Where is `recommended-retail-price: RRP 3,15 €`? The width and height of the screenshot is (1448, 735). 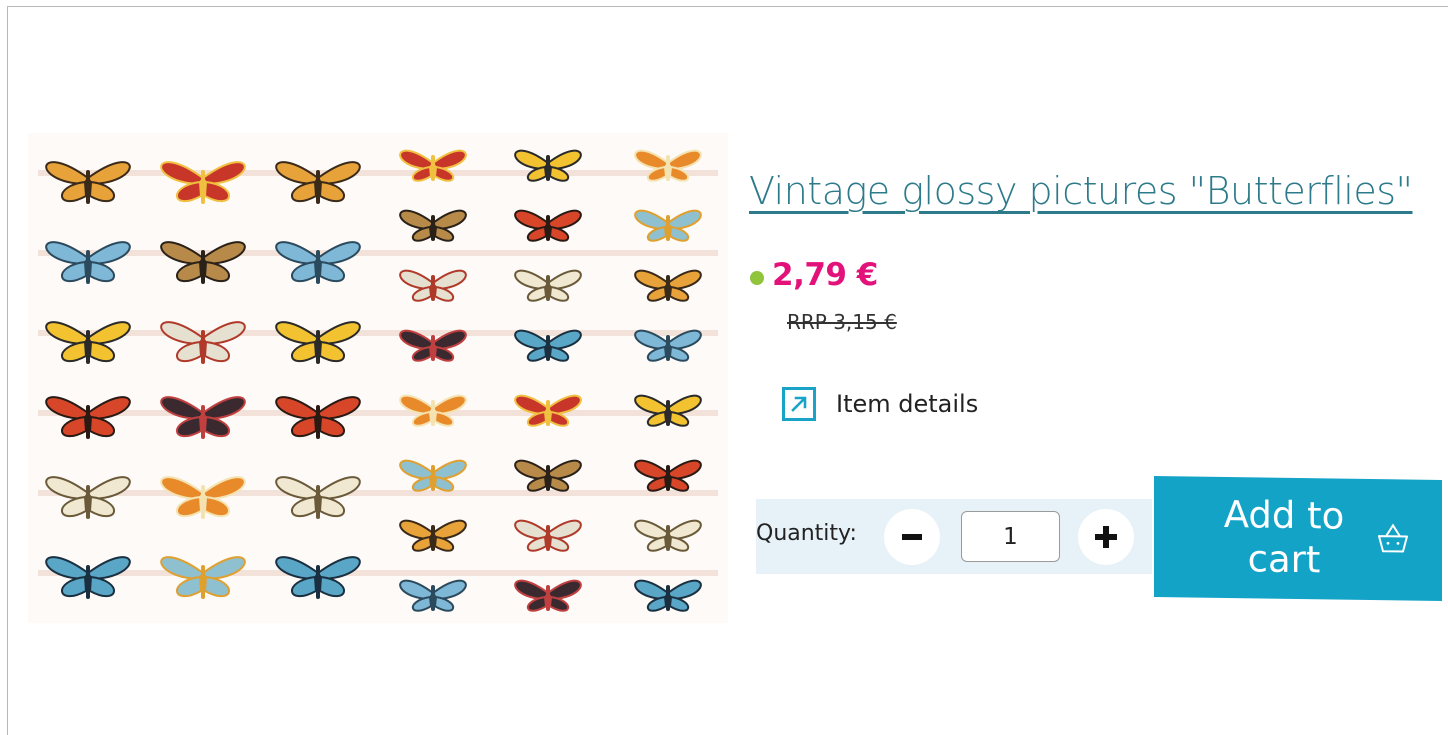
recommended-retail-price: RRP 3,15 € is located at coordinates (842, 322).